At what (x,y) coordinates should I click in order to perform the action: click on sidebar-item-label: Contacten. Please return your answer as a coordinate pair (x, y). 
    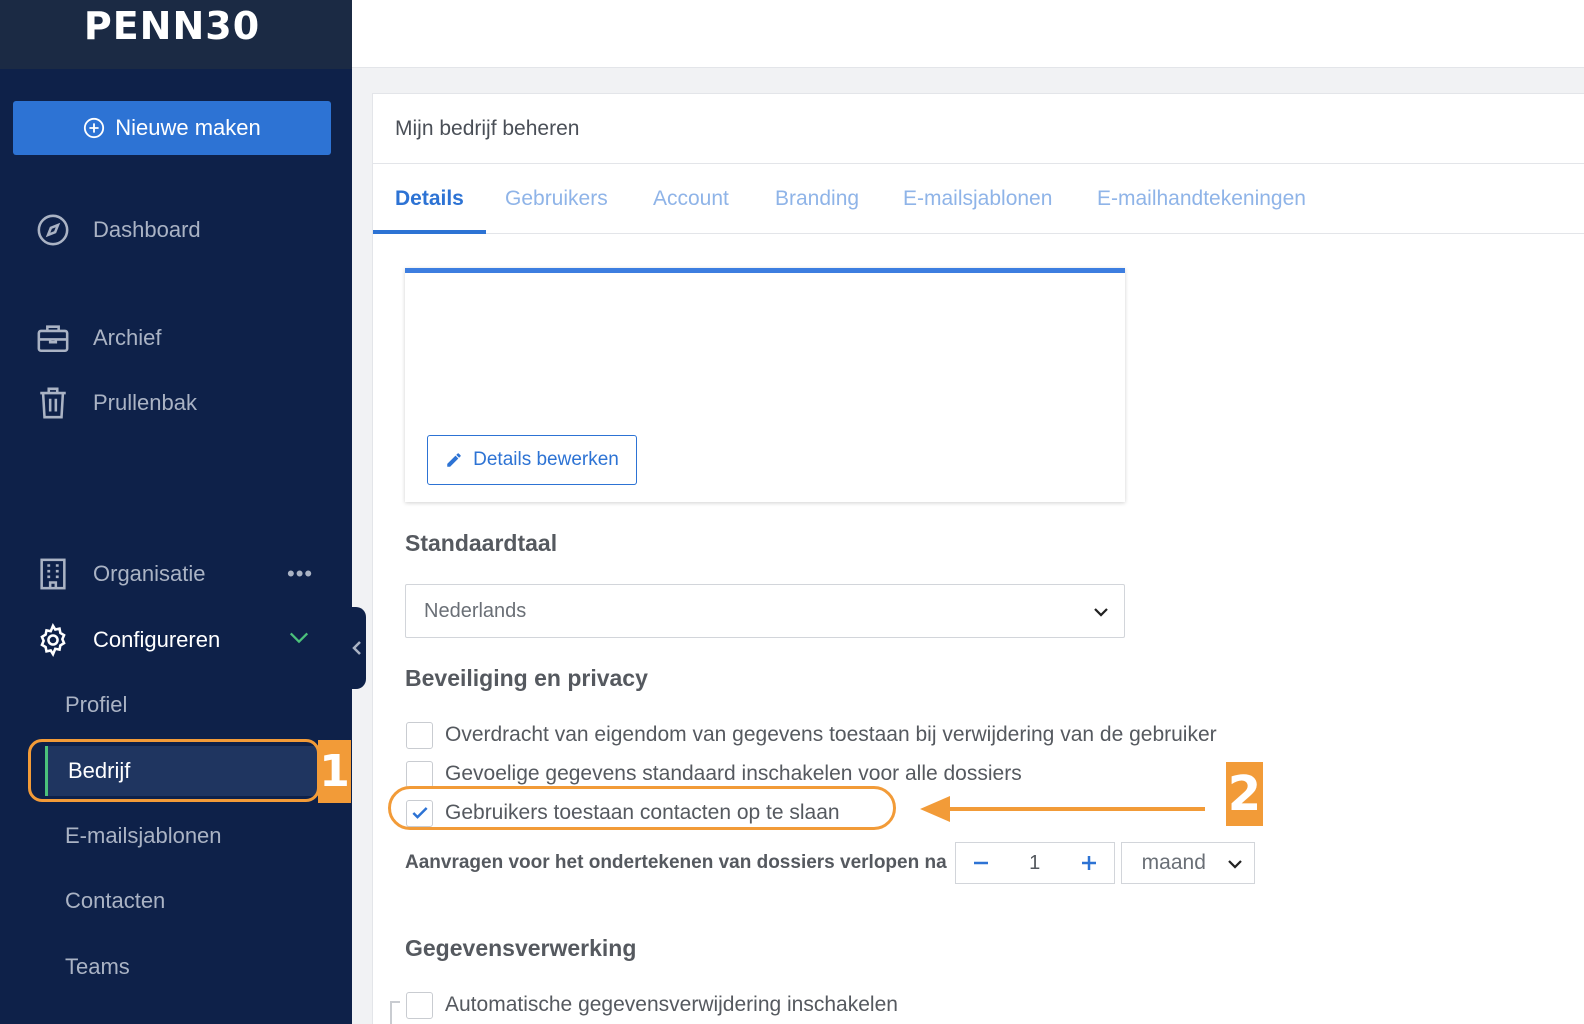
    Looking at the image, I should click on (115, 900).